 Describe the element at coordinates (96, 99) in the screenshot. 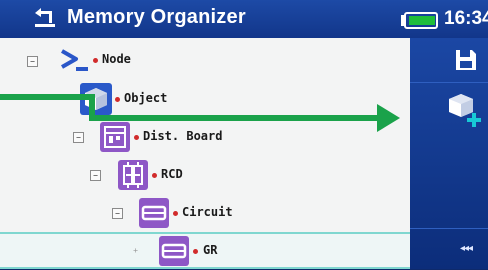

I see `cube-icon` at that location.